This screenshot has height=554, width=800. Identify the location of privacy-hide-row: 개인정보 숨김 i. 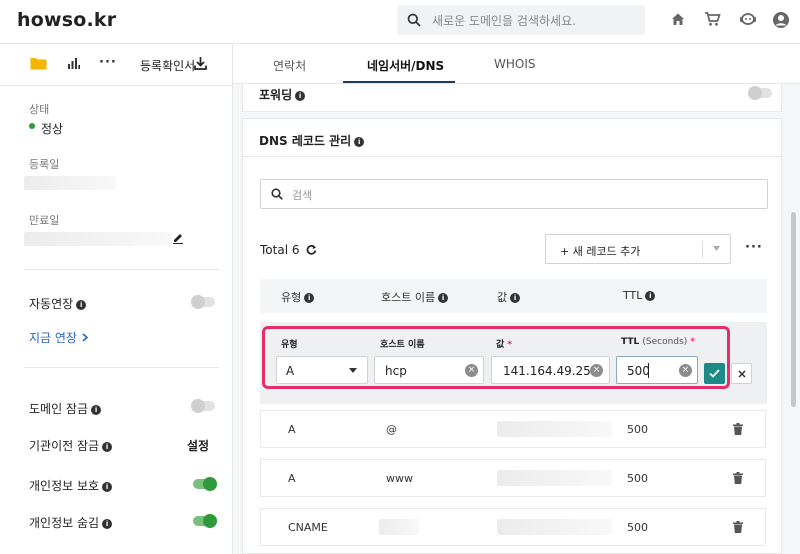
(71, 522).